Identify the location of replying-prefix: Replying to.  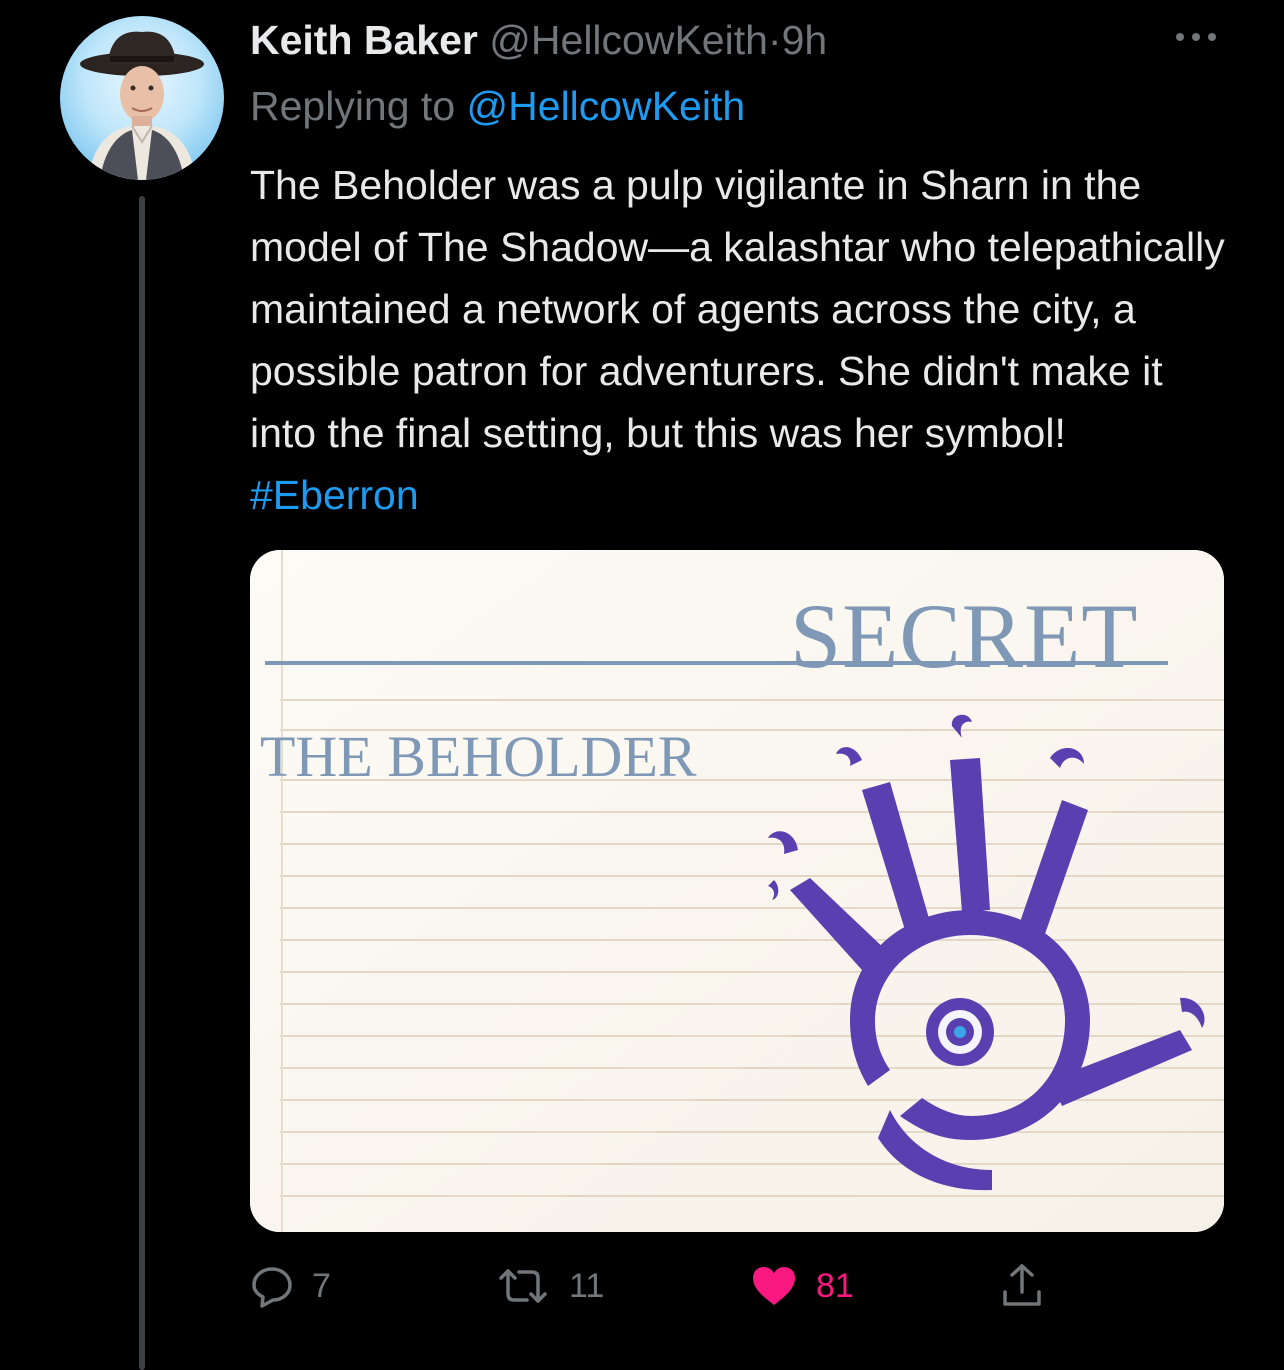
(353, 106).